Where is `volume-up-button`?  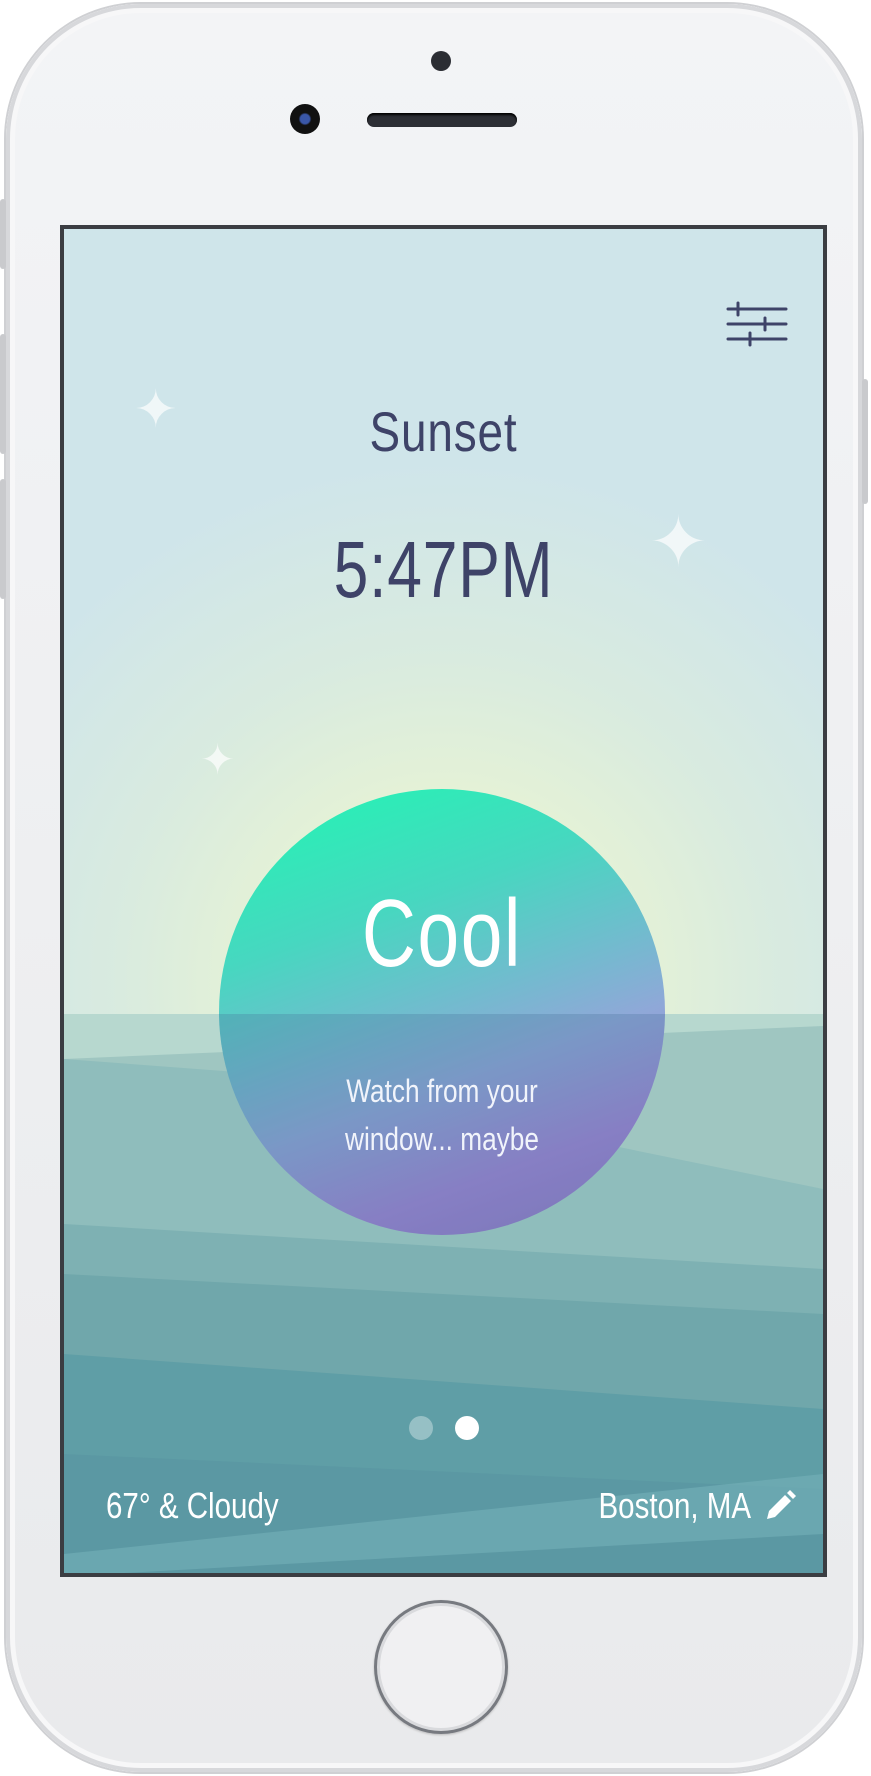 volume-up-button is located at coordinates (3, 394).